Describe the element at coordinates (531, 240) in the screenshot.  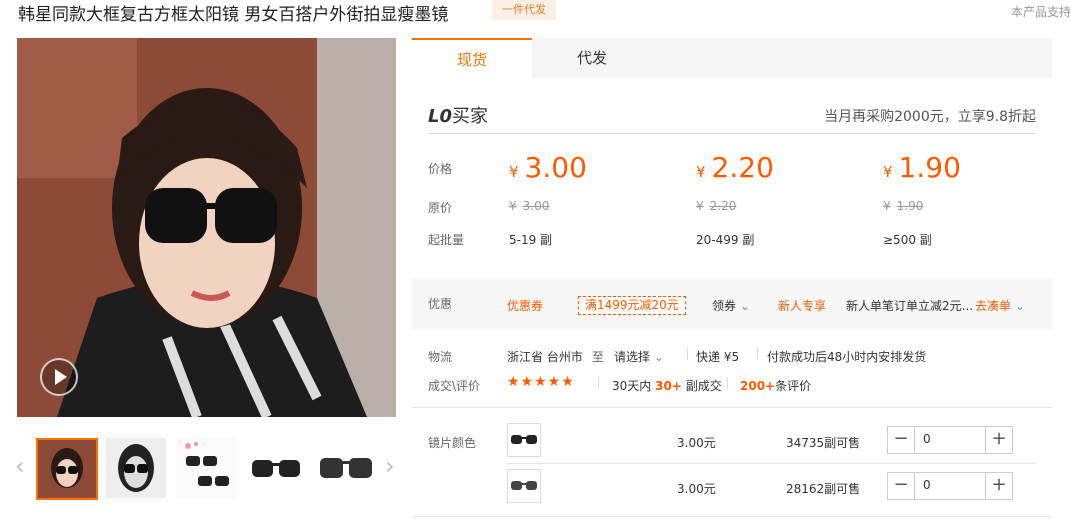
I see `tier-qty: 5-19 副` at that location.